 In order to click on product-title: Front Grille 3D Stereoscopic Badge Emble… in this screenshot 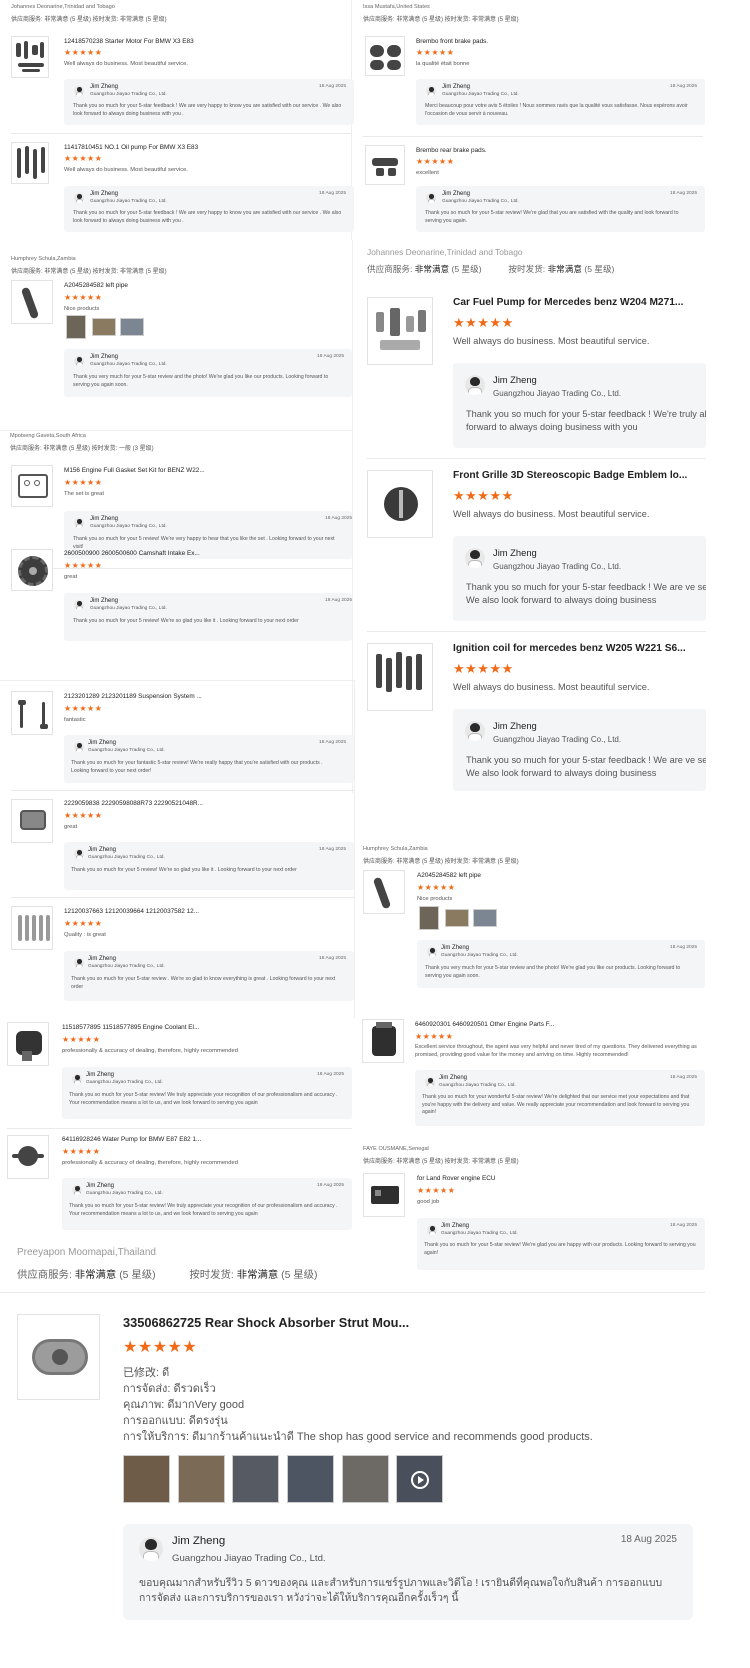, I will do `click(570, 475)`.